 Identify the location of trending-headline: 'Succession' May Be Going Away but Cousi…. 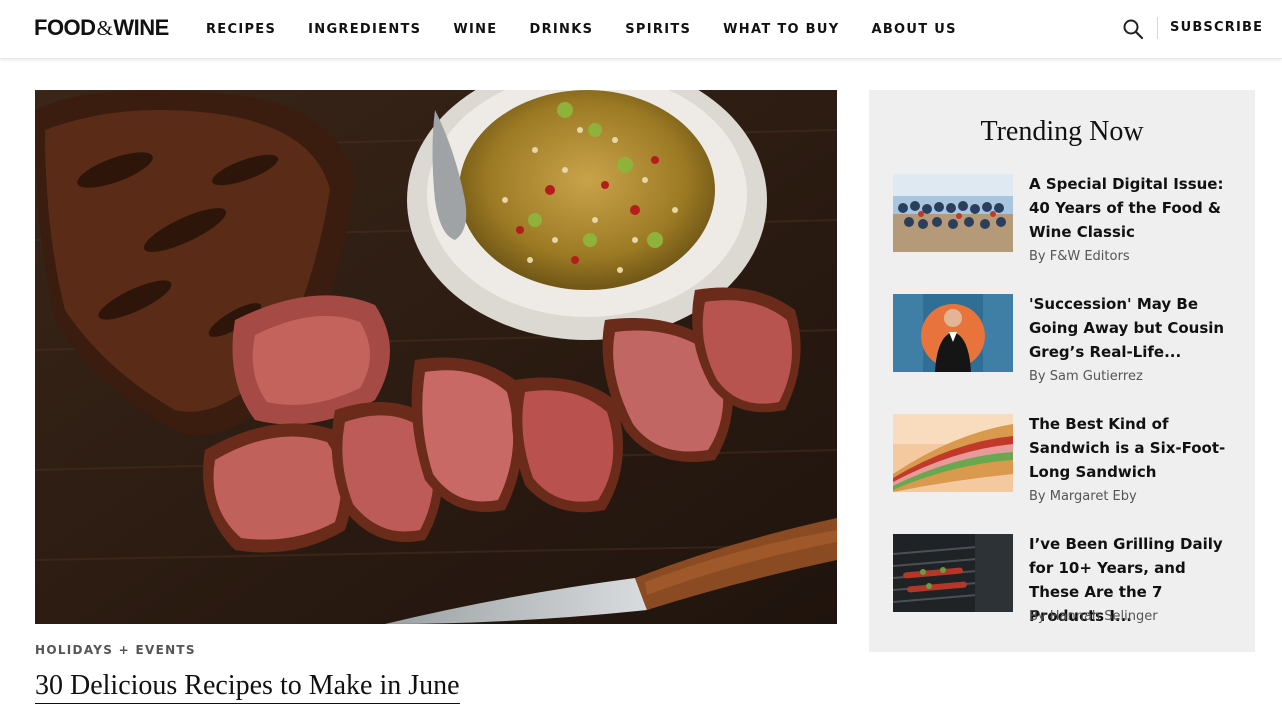
(1134, 328).